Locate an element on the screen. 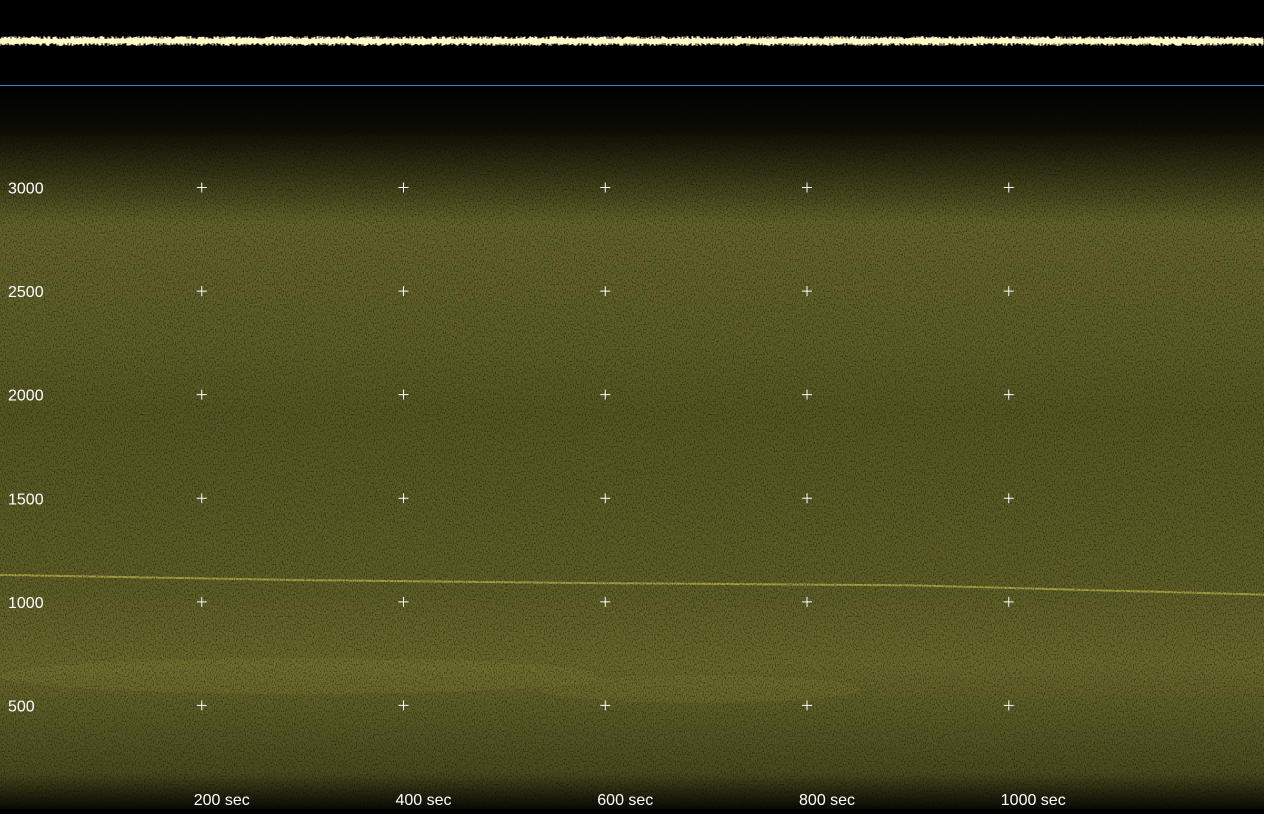 The height and width of the screenshot is (814, 1264). x-tick-label: 800 sec is located at coordinates (827, 800).